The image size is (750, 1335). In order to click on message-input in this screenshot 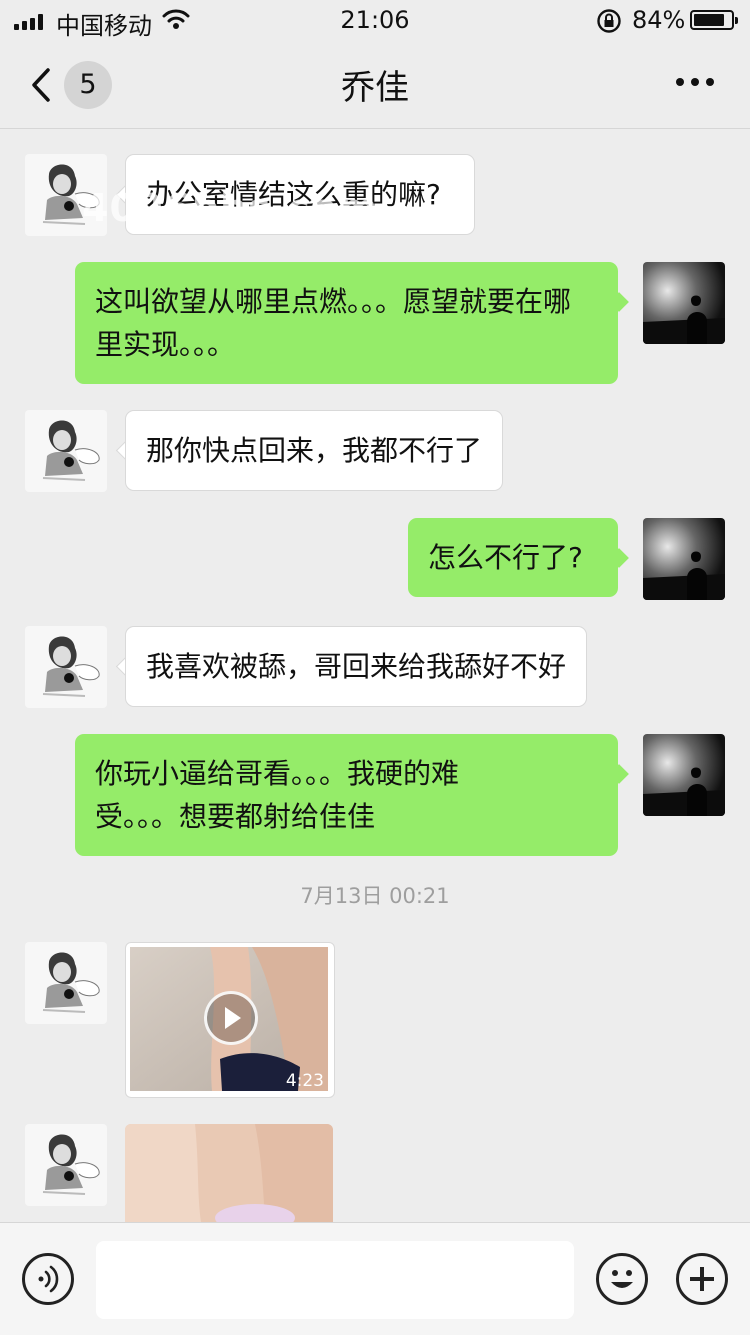, I will do `click(335, 1280)`.